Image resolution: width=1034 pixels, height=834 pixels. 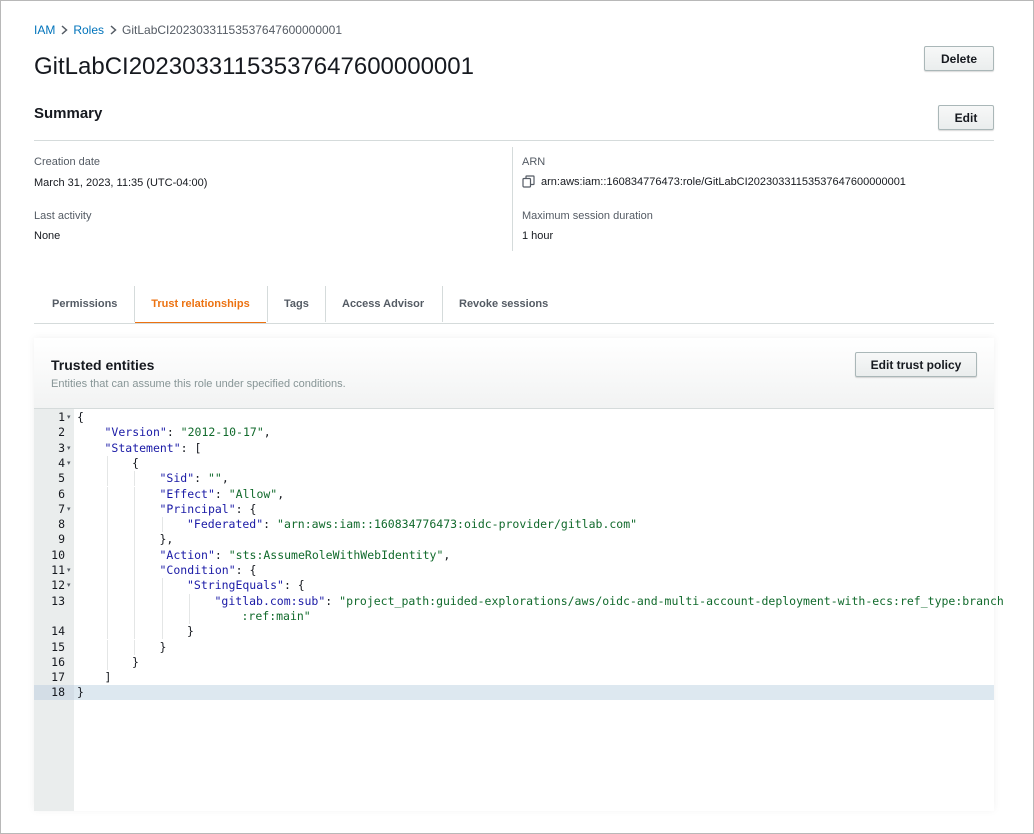 I want to click on json-key: "Condition", so click(x=197, y=570).